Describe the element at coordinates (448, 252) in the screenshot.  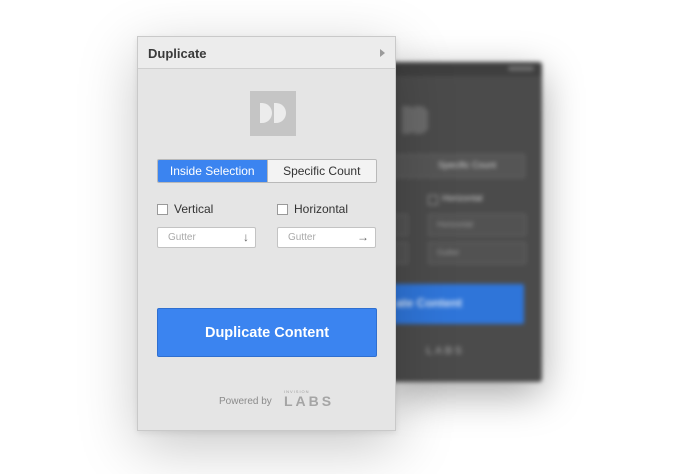
I see `background-field-gutter-text: Gutter` at that location.